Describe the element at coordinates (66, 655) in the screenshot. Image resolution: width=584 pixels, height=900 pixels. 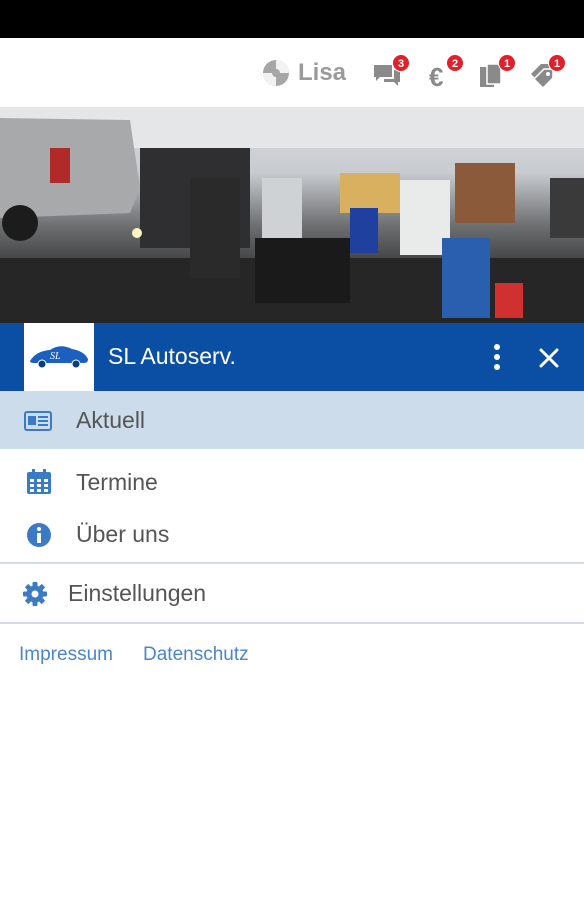
I see `impressum-link: Impressum` at that location.